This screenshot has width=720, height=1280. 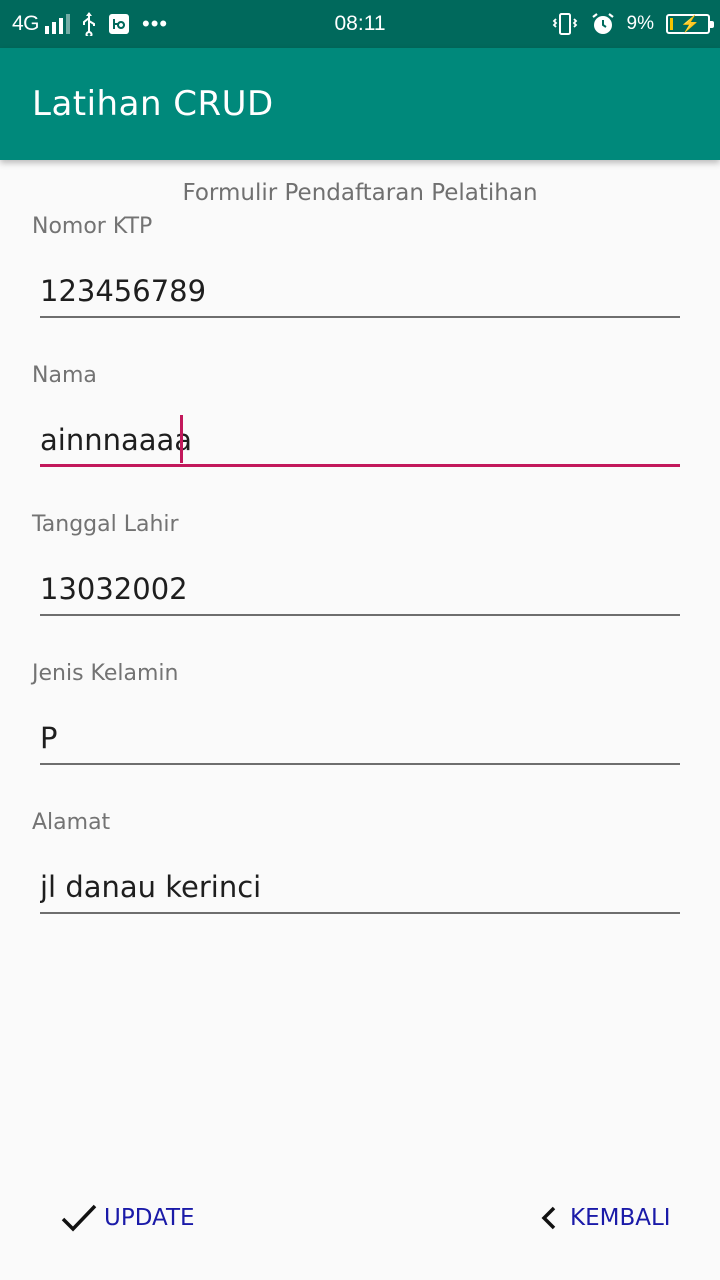 What do you see at coordinates (671, 24) in the screenshot?
I see `battery-fill` at bounding box center [671, 24].